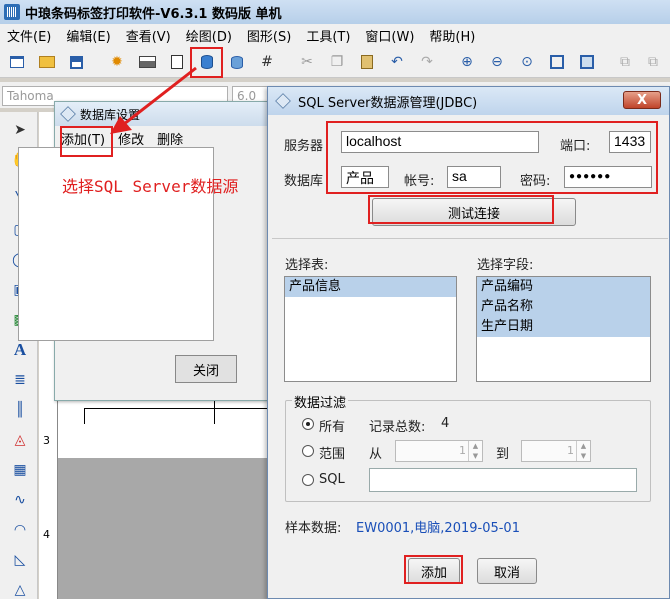 The image size is (670, 599). What do you see at coordinates (20, 410) in the screenshot?
I see `barcode-tool-icon: ║` at bounding box center [20, 410].